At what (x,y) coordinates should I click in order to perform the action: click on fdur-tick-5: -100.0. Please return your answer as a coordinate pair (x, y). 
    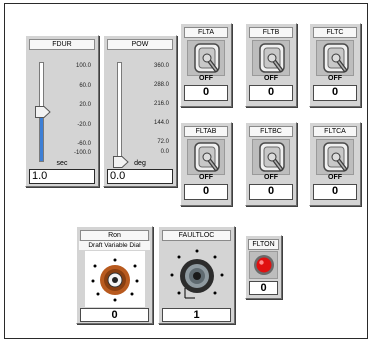
    Looking at the image, I should click on (82, 153).